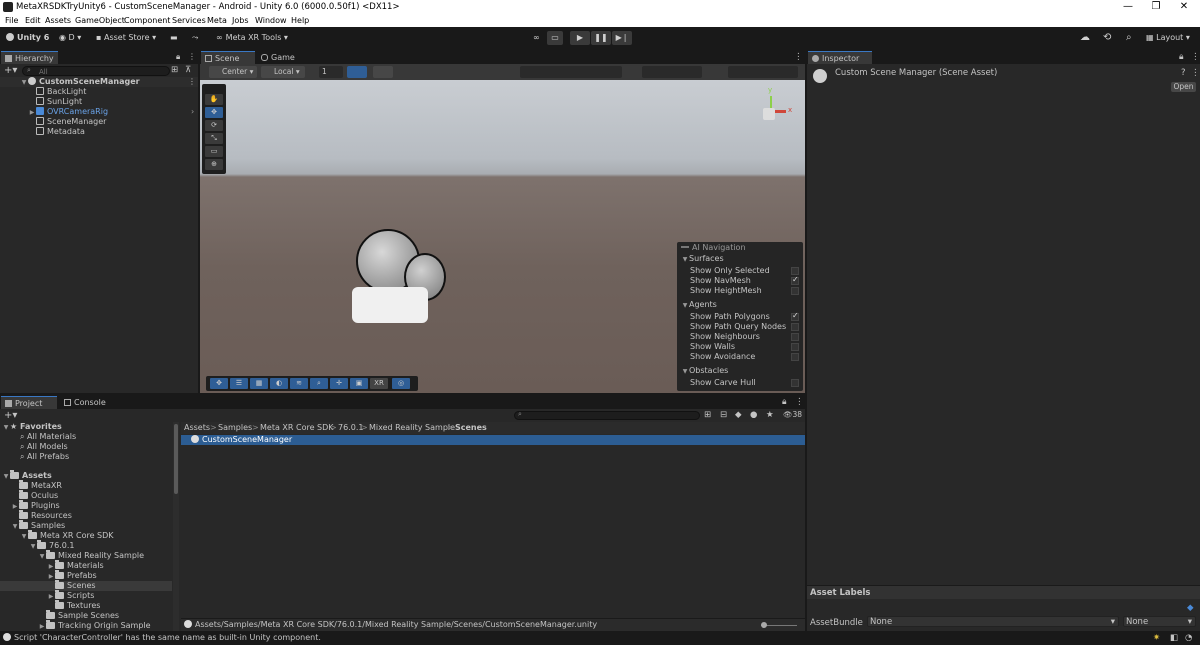 Image resolution: width=1200 pixels, height=645 pixels. I want to click on hierarchy-scene-row: ▼ CustomSceneManager ⋮, so click(99, 82).